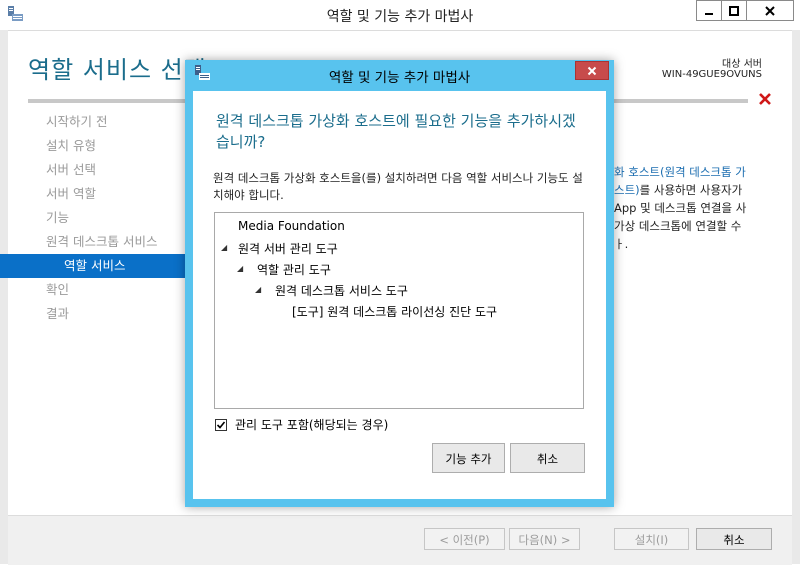  Describe the element at coordinates (796, 297) in the screenshot. I see `window-frame-right` at that location.